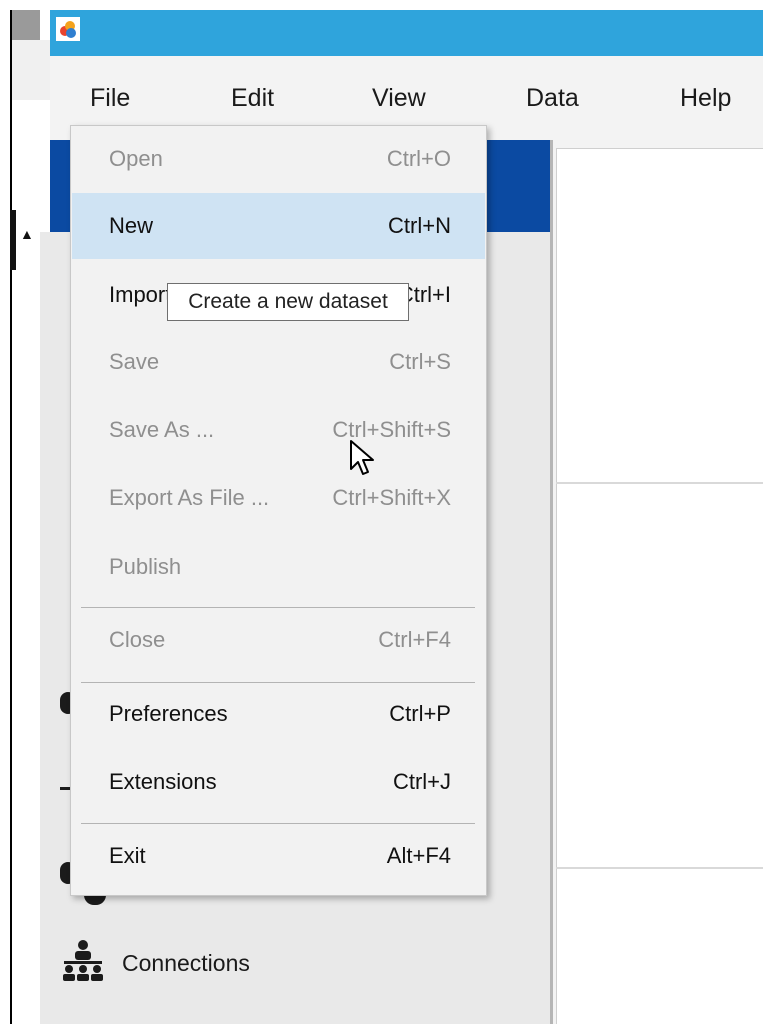 The image size is (763, 1024). I want to click on menu-file: File, so click(110, 98).